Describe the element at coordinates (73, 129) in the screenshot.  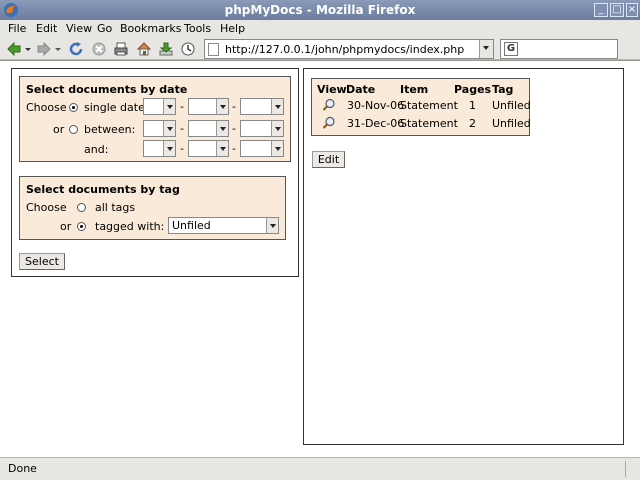
I see `between-radio` at that location.